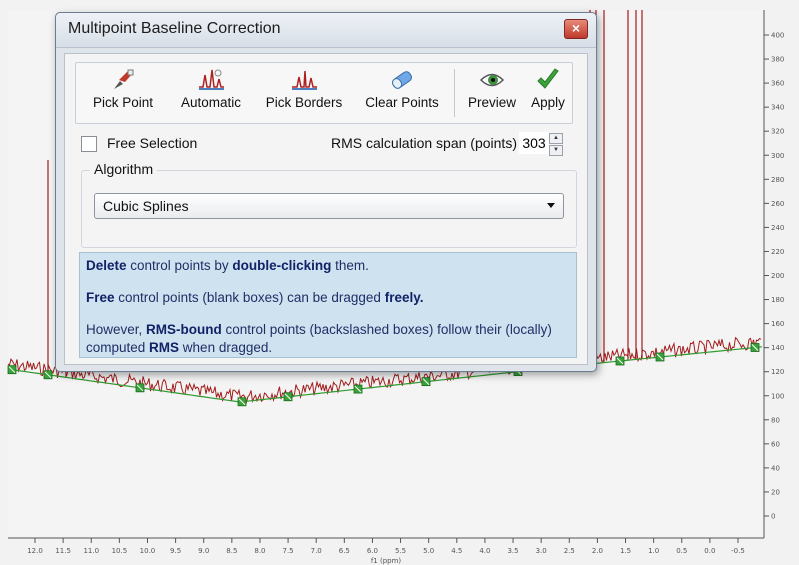 This screenshot has height=565, width=799. I want to click on x-tick-label: 2.5, so click(569, 551).